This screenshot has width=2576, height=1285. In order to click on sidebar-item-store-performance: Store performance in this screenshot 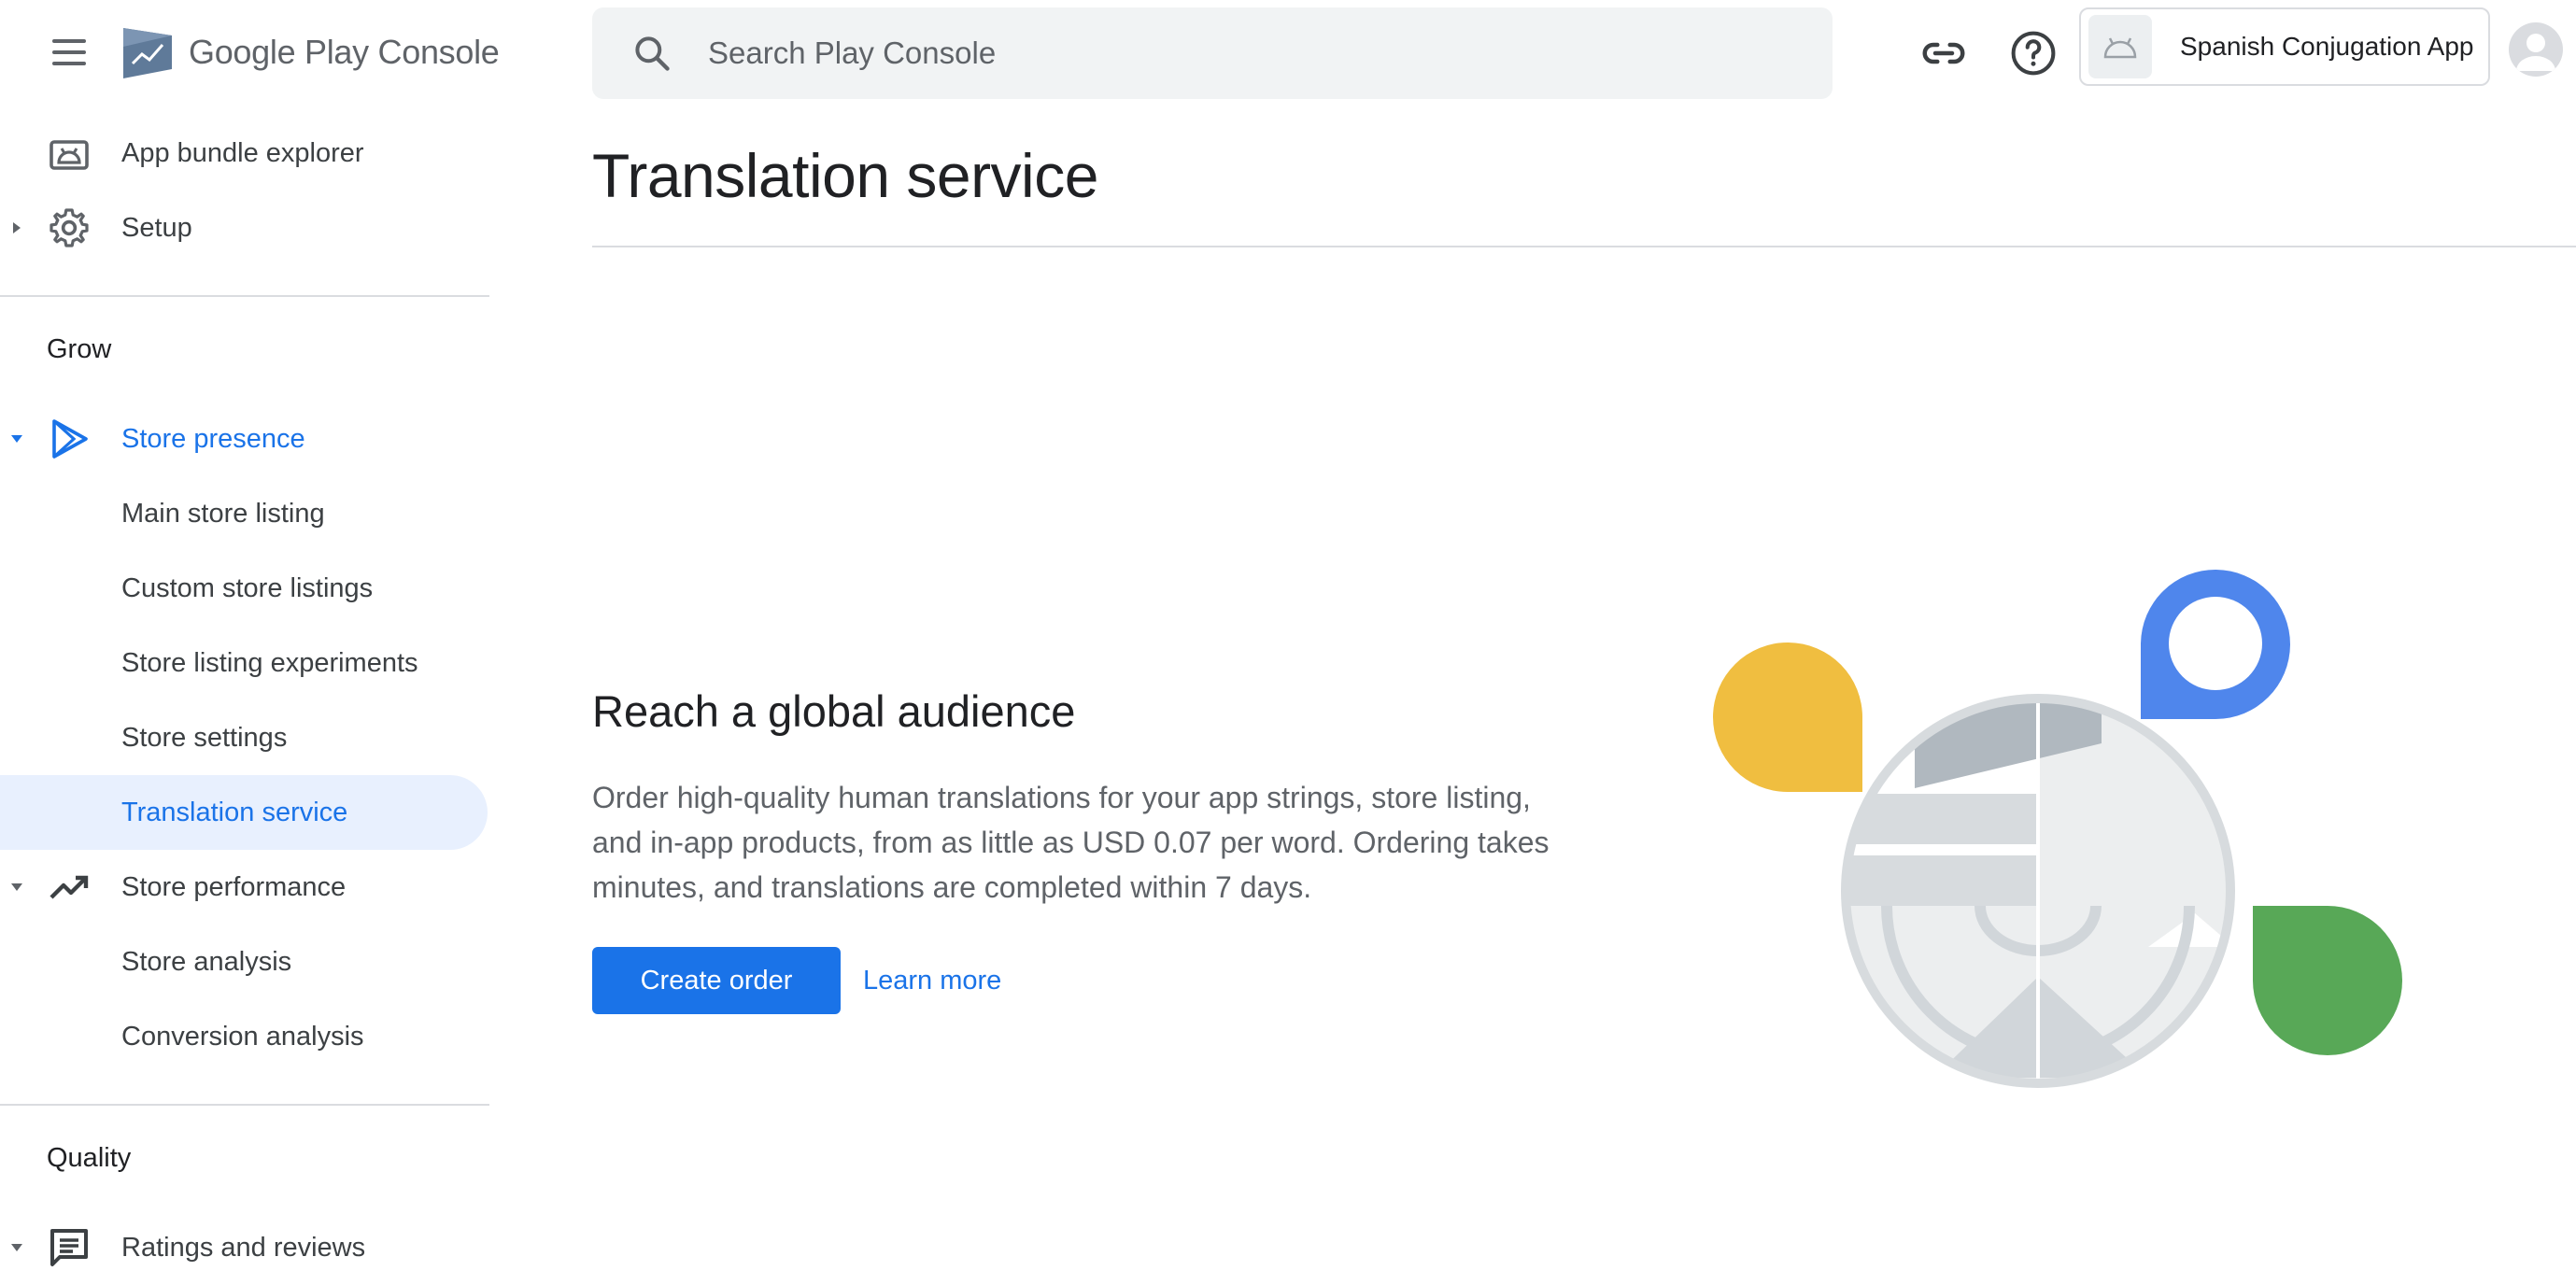, I will do `click(244, 887)`.